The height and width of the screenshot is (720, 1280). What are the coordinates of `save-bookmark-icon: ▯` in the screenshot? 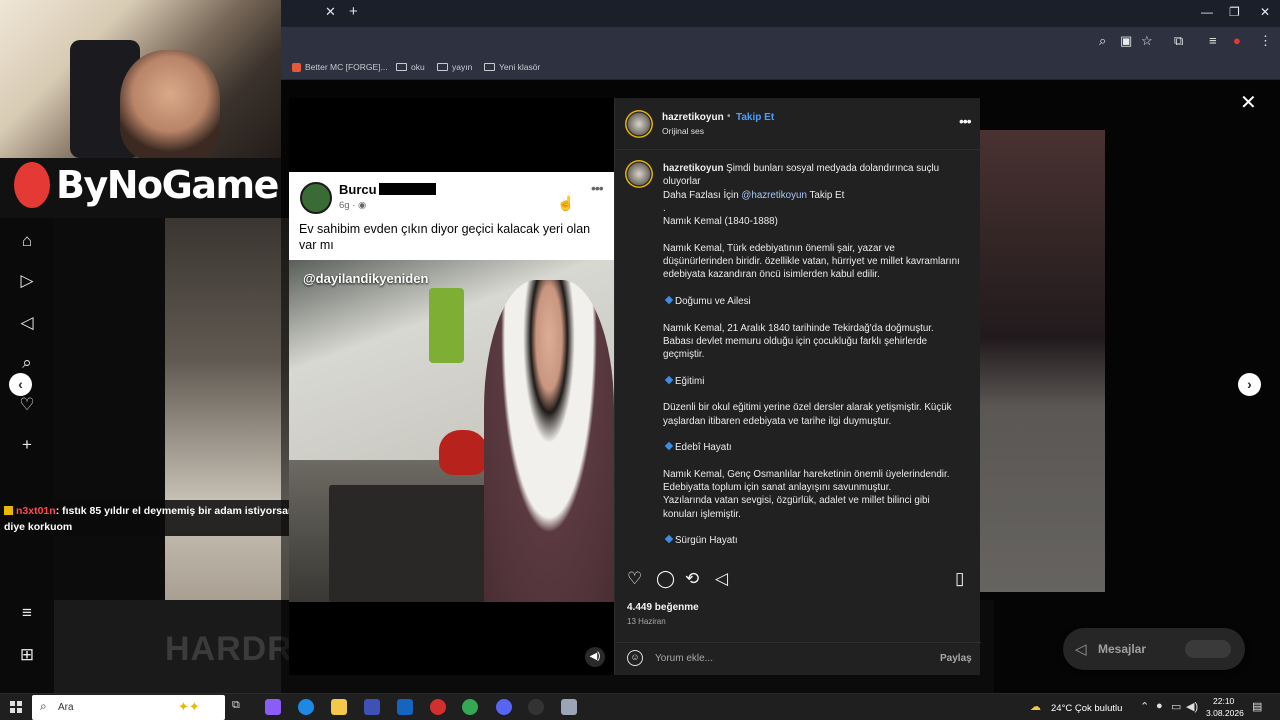 It's located at (959, 579).